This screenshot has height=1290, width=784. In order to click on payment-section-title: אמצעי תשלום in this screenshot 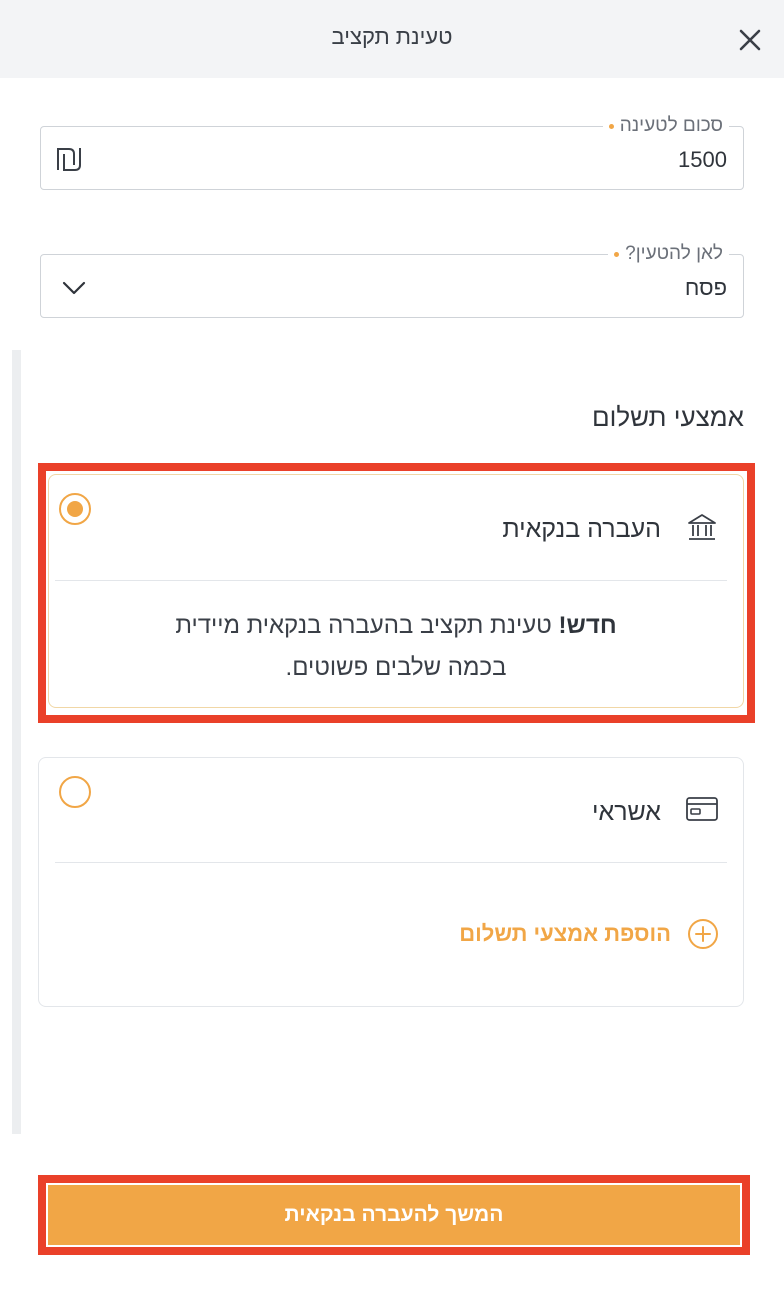, I will do `click(667, 417)`.